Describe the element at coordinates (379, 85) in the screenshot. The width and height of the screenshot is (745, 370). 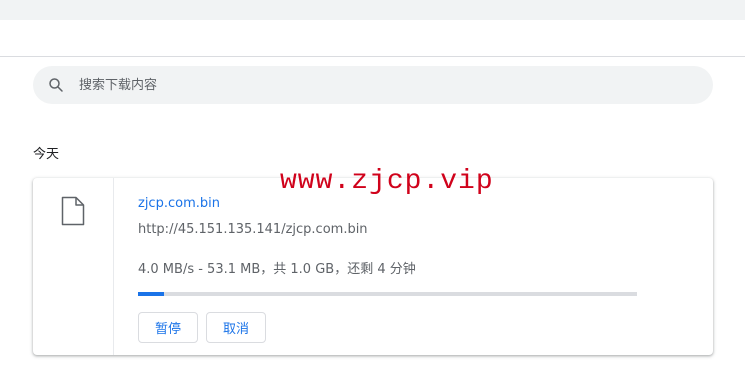
I see `search-input` at that location.